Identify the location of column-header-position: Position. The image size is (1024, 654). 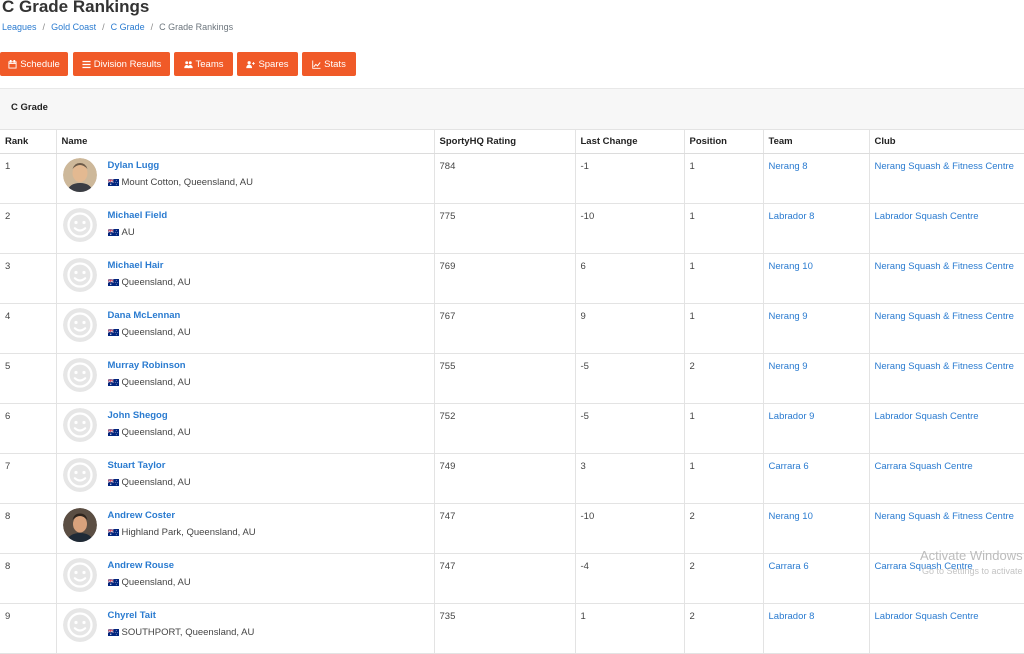
(724, 141).